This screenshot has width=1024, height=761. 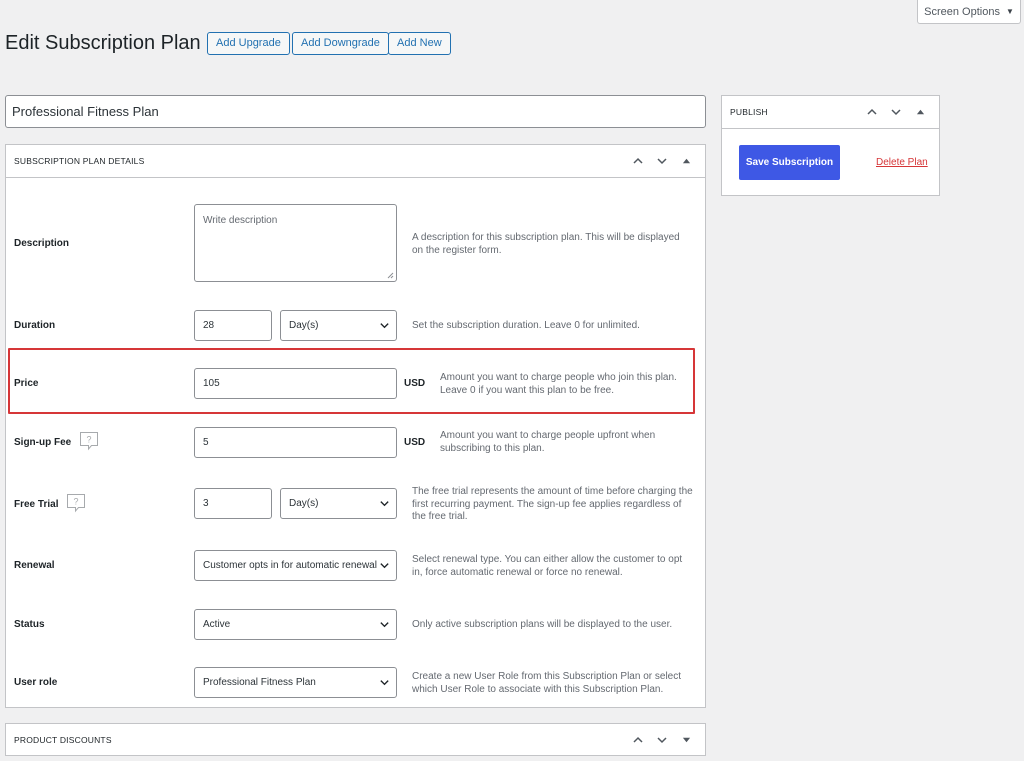 I want to click on price-currency: USD, so click(x=415, y=383).